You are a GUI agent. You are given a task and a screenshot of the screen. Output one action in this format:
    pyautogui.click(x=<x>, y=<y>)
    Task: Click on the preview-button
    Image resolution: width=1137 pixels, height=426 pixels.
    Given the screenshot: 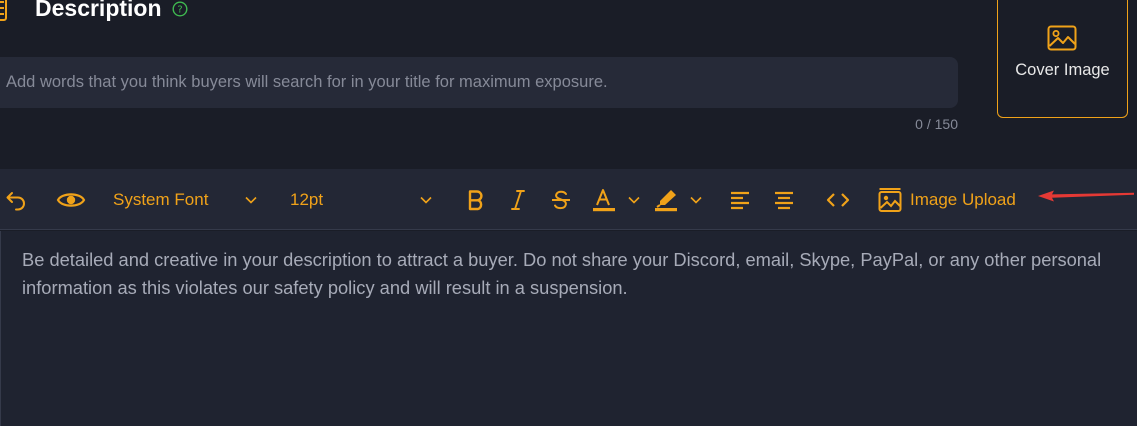 What is the action you would take?
    pyautogui.click(x=71, y=199)
    